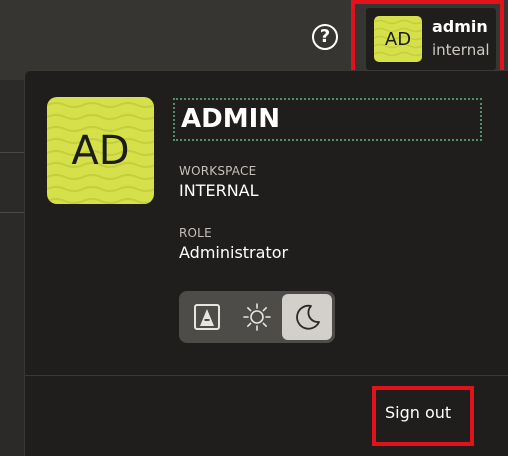  I want to click on sun-icon, so click(257, 317).